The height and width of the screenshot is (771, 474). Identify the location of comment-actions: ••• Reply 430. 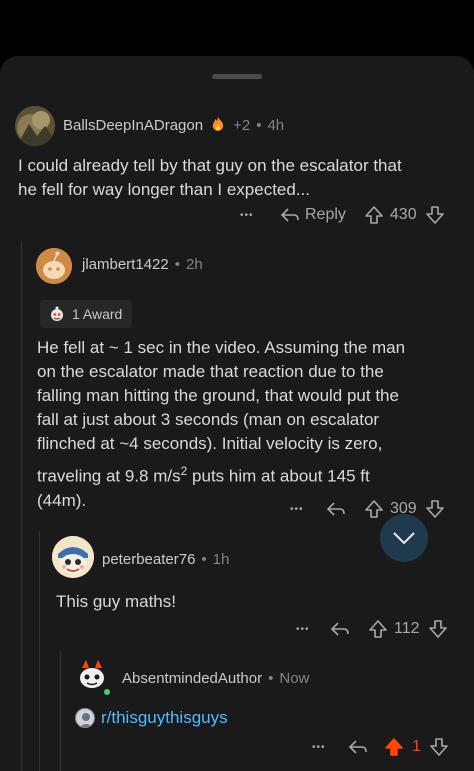
(342, 215).